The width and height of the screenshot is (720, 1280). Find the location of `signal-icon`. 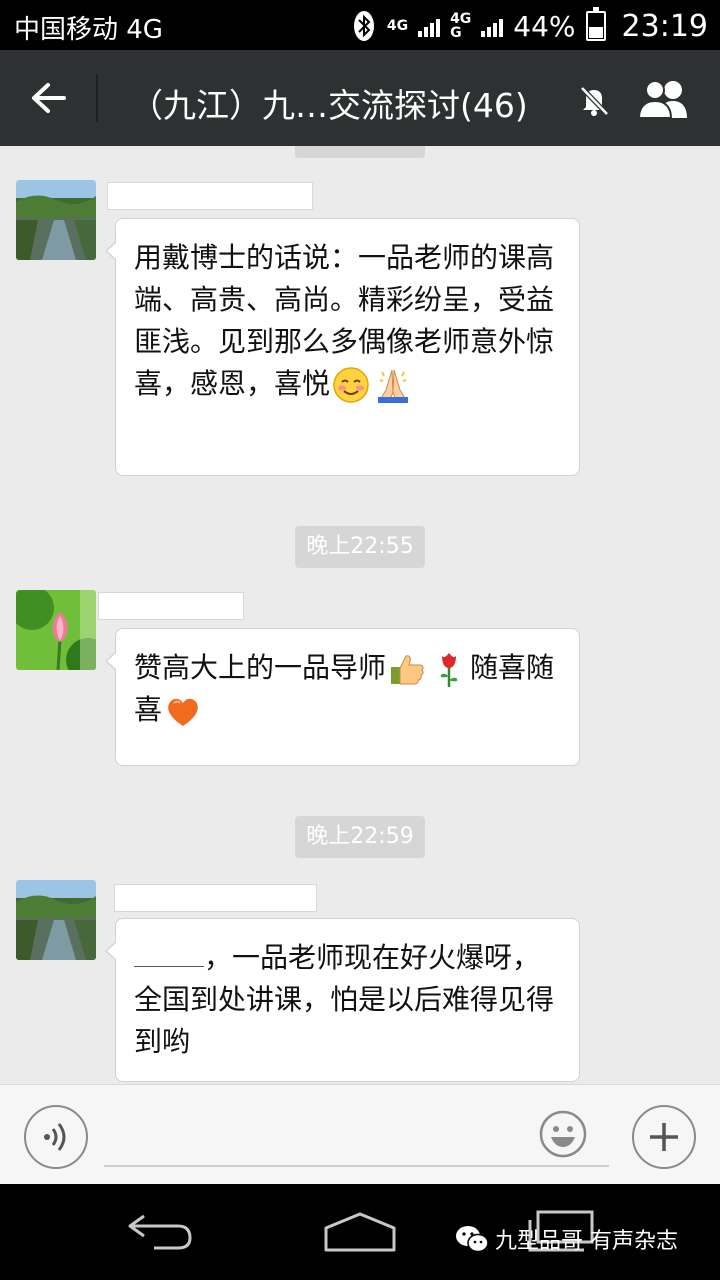

signal-icon is located at coordinates (429, 26).